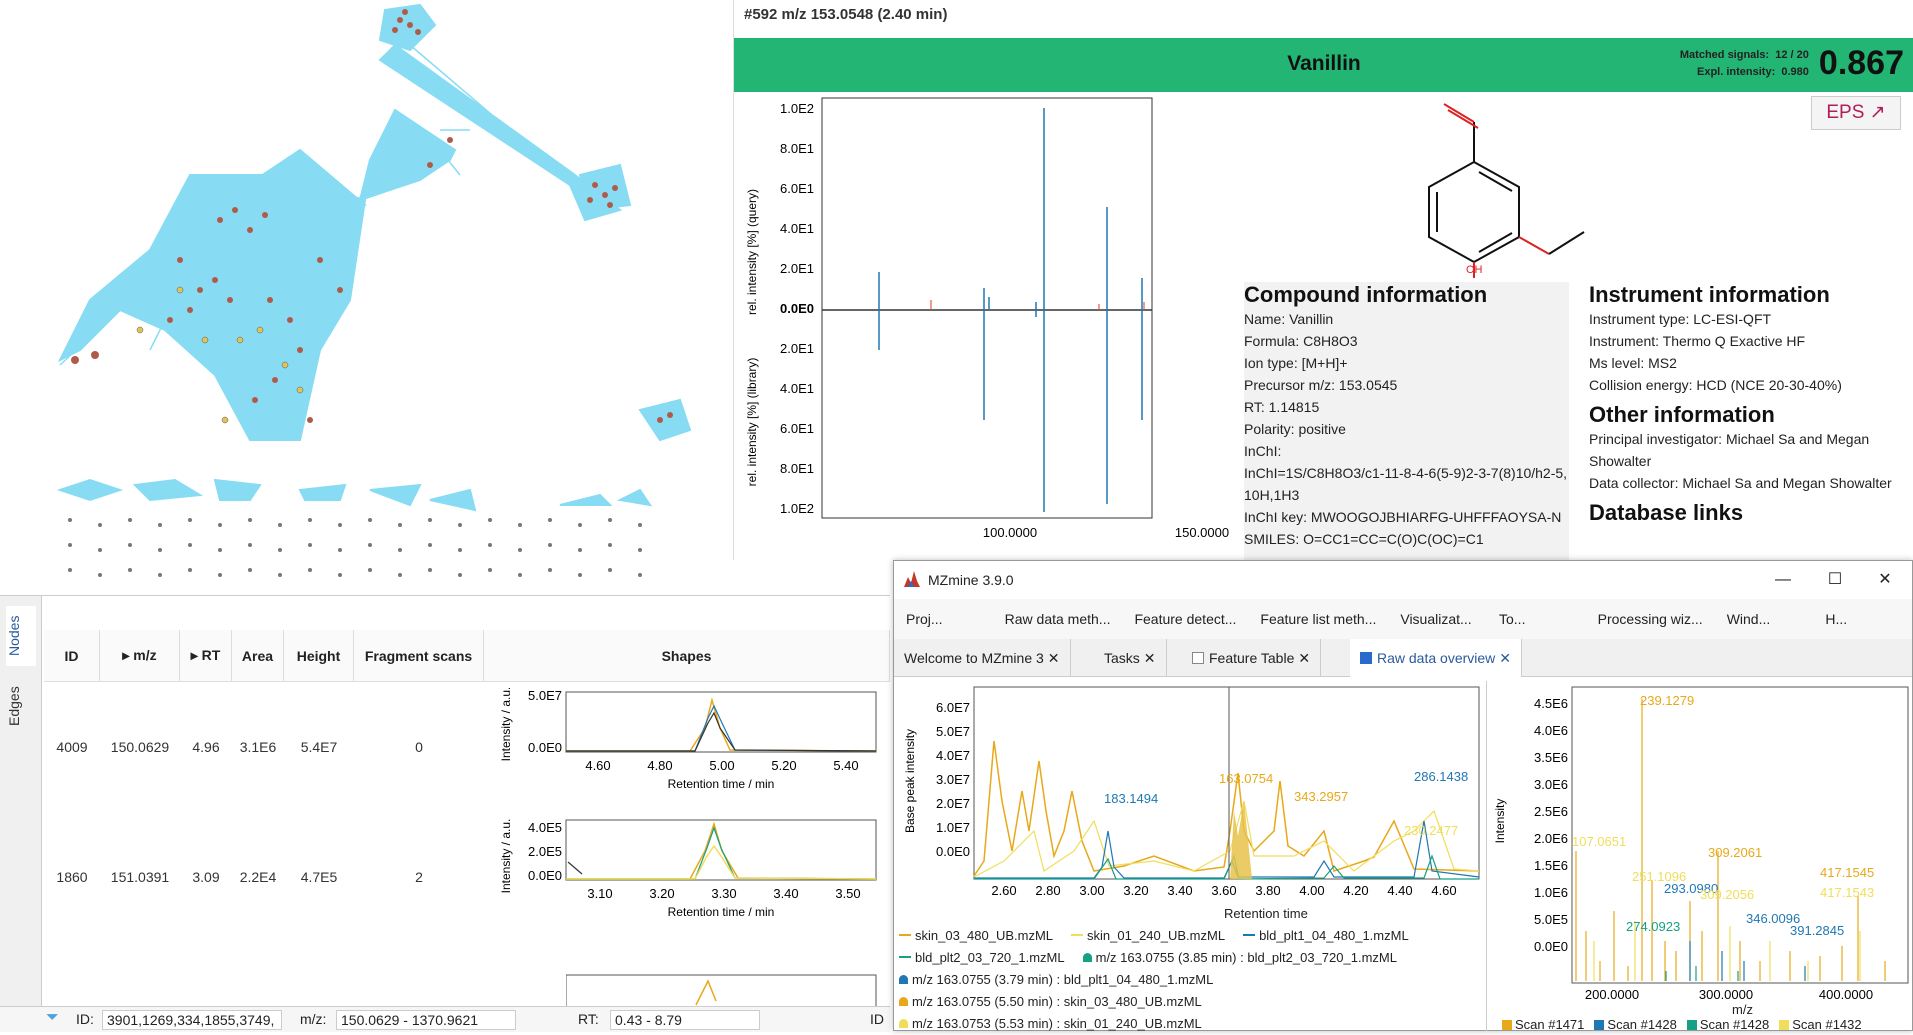  What do you see at coordinates (72, 656) in the screenshot?
I see `col-header-id: ID` at bounding box center [72, 656].